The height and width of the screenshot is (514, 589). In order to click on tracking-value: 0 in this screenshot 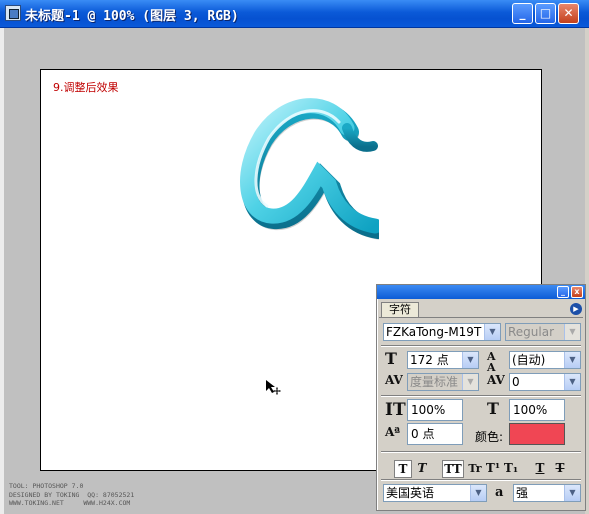, I will do `click(516, 382)`.